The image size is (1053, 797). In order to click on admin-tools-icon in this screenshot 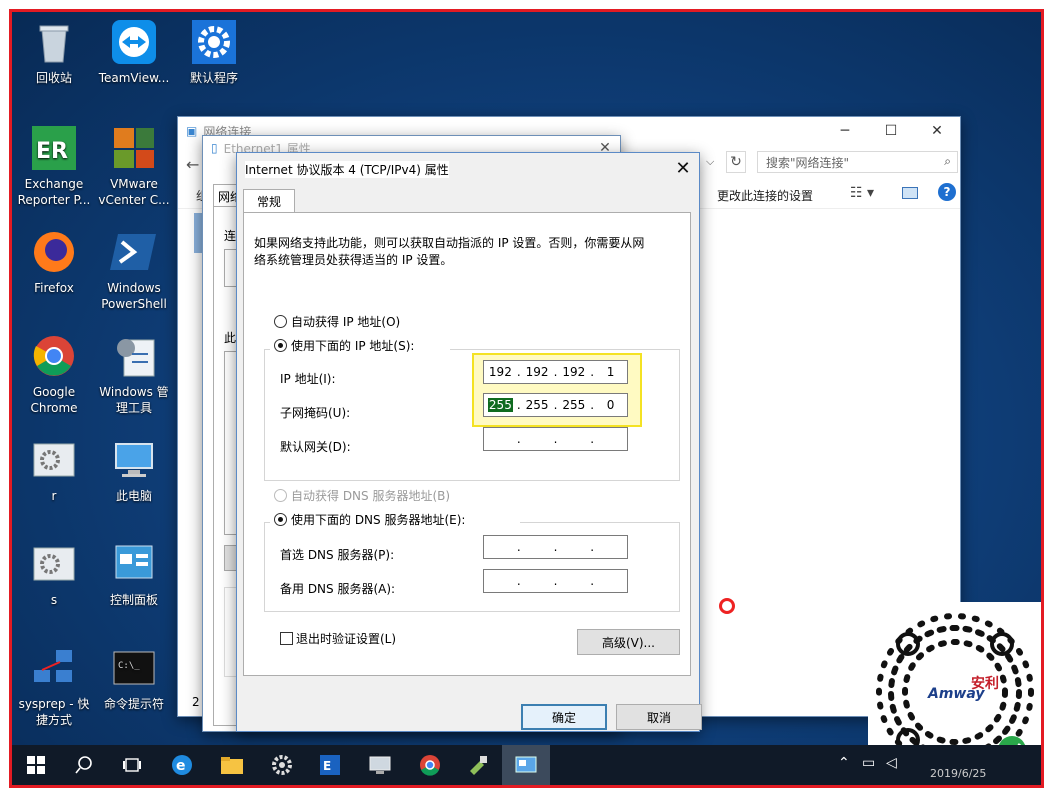, I will do `click(134, 356)`.